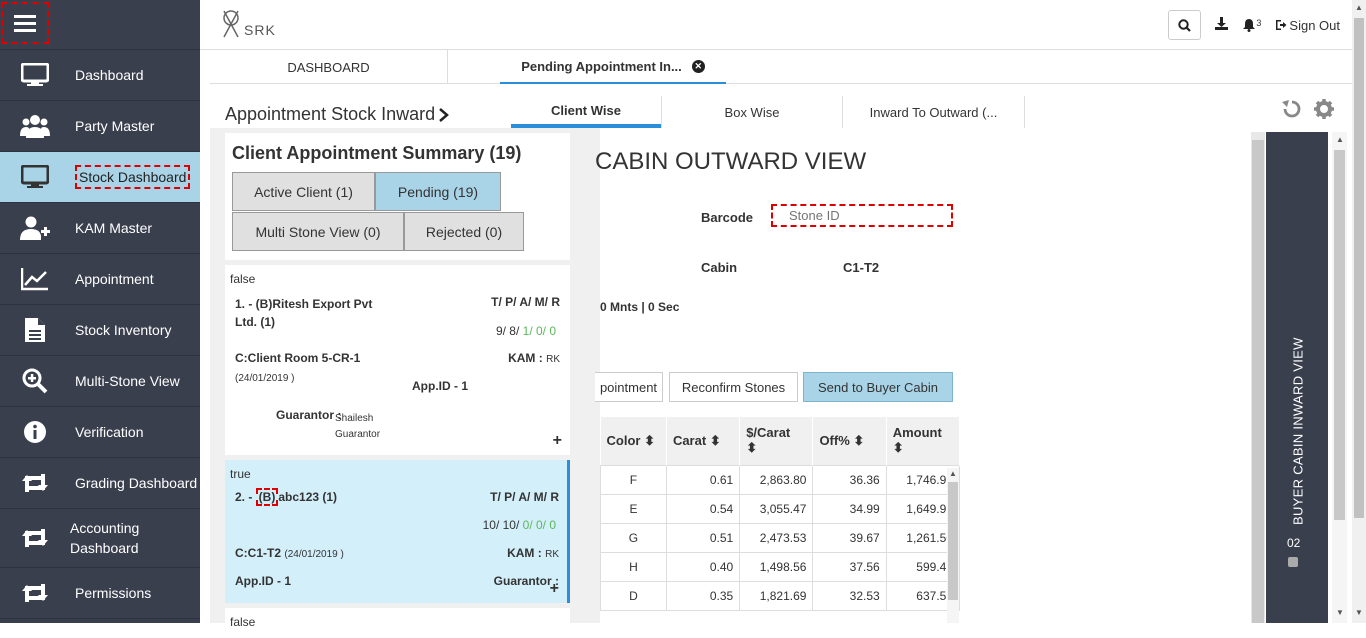 This screenshot has height=638, width=1366. What do you see at coordinates (35, 279) in the screenshot?
I see `line-chart-icon` at bounding box center [35, 279].